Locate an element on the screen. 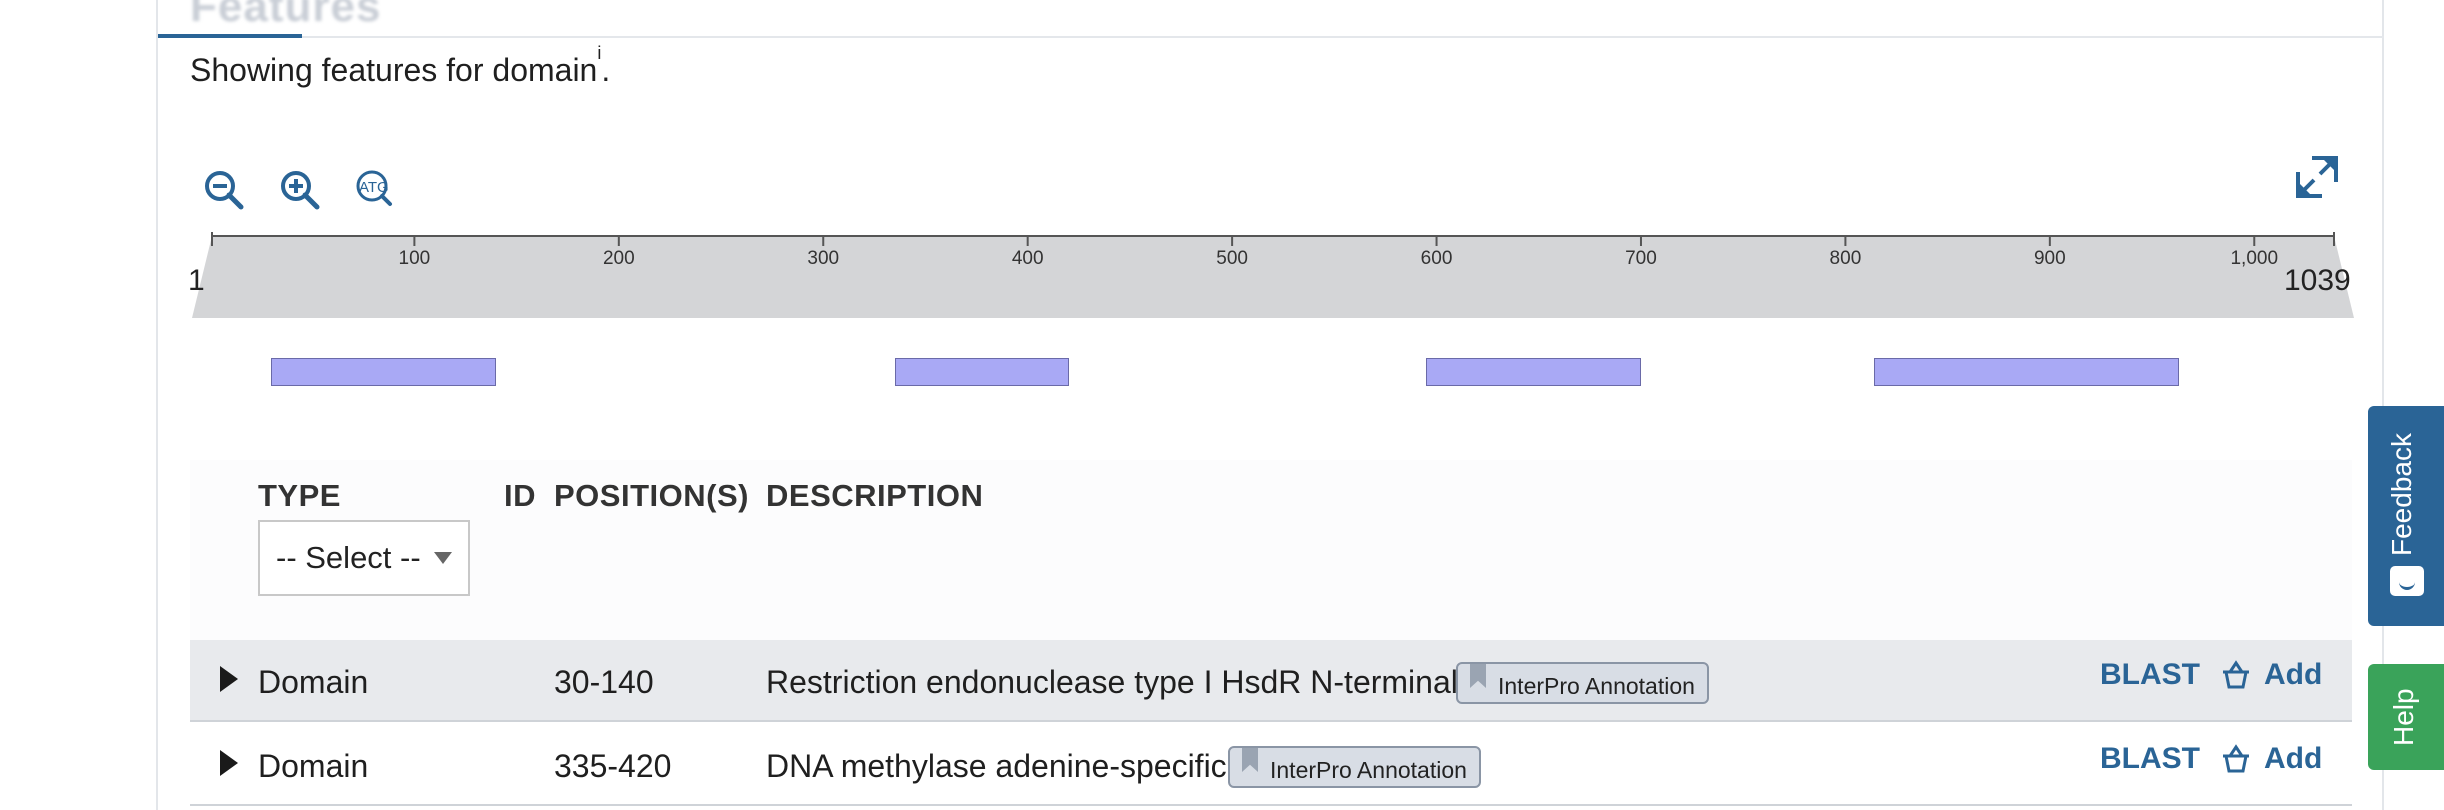  ruler-tick-label: 200 is located at coordinates (618, 258).